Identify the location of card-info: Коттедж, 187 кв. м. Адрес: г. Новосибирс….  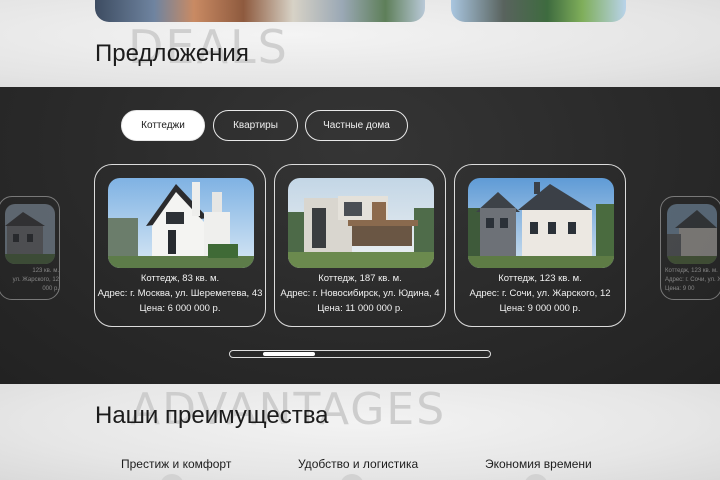
(360, 293).